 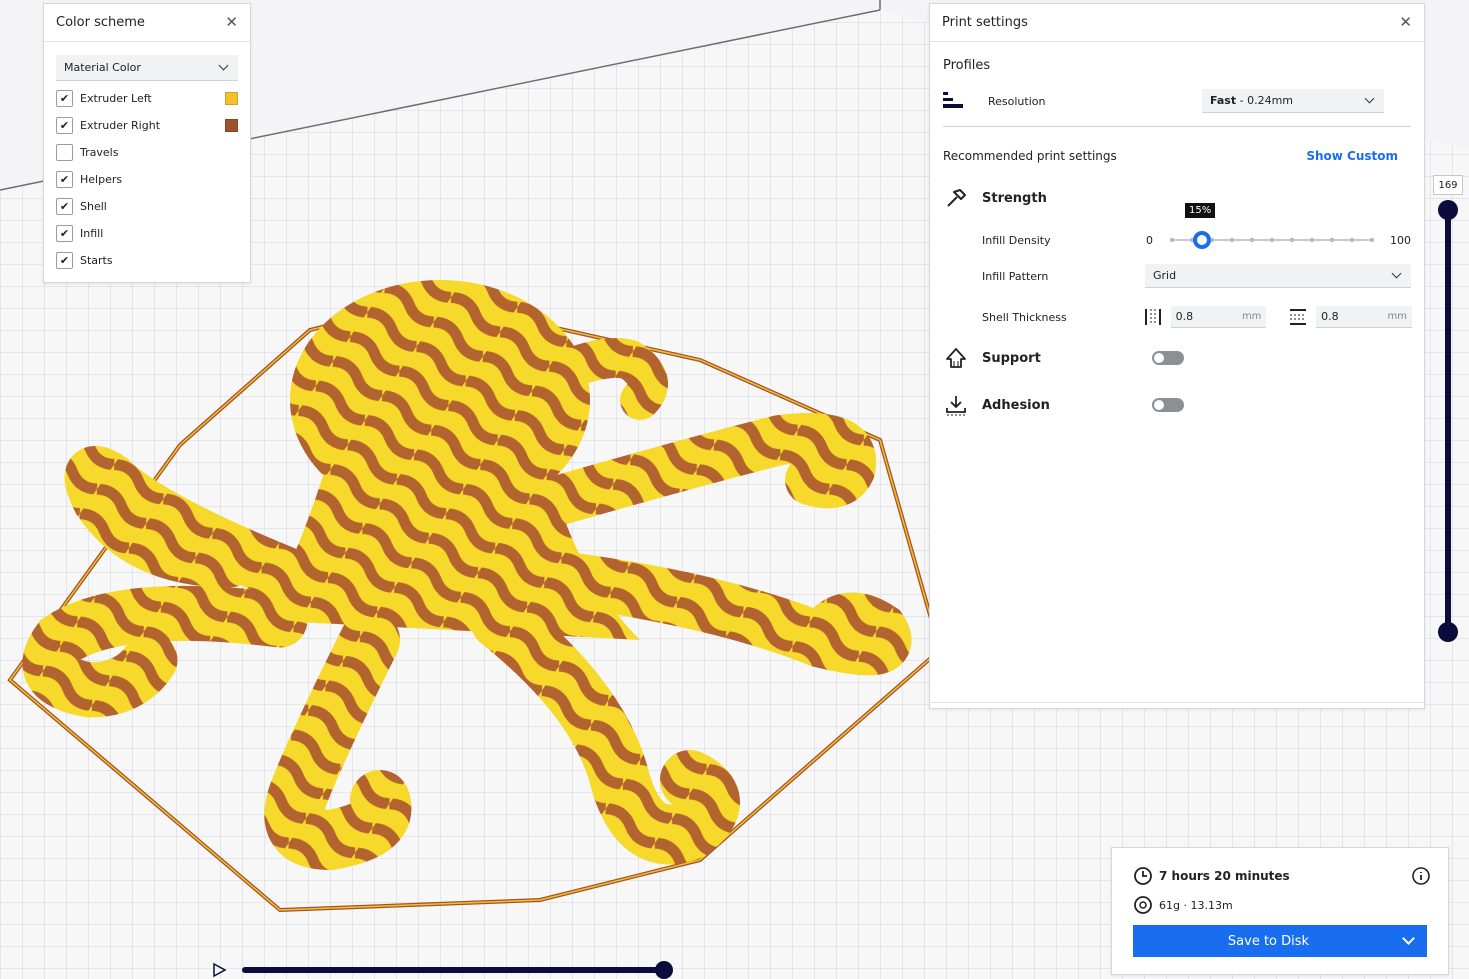 I want to click on strength-heading: Strength, so click(x=1014, y=198).